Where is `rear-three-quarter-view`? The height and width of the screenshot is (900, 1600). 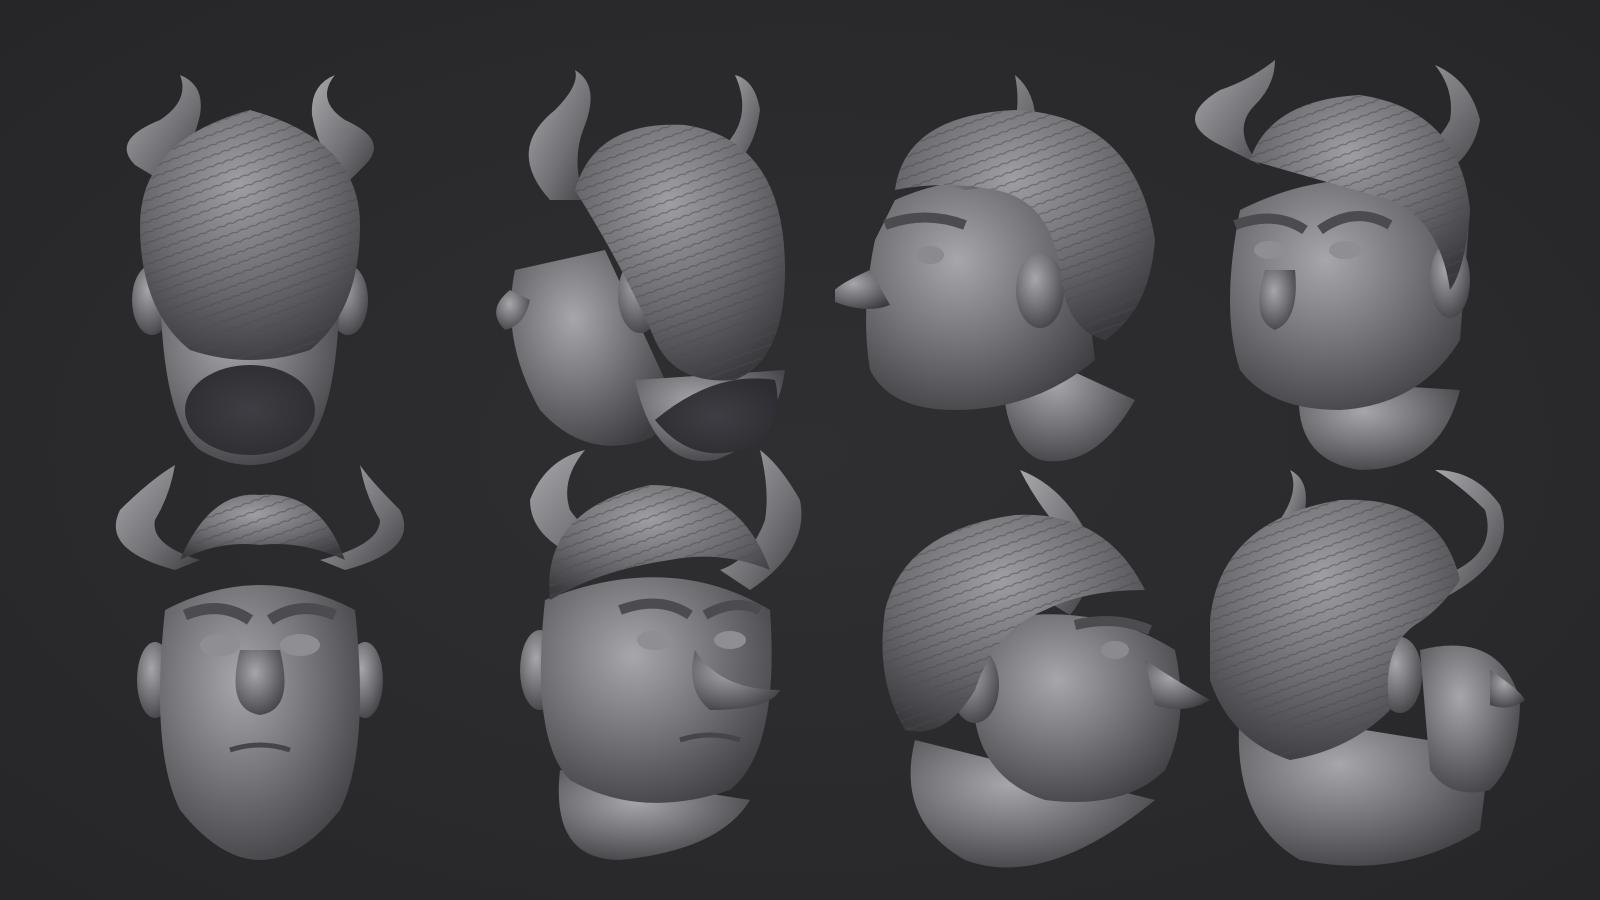
rear-three-quarter-view is located at coordinates (655, 265).